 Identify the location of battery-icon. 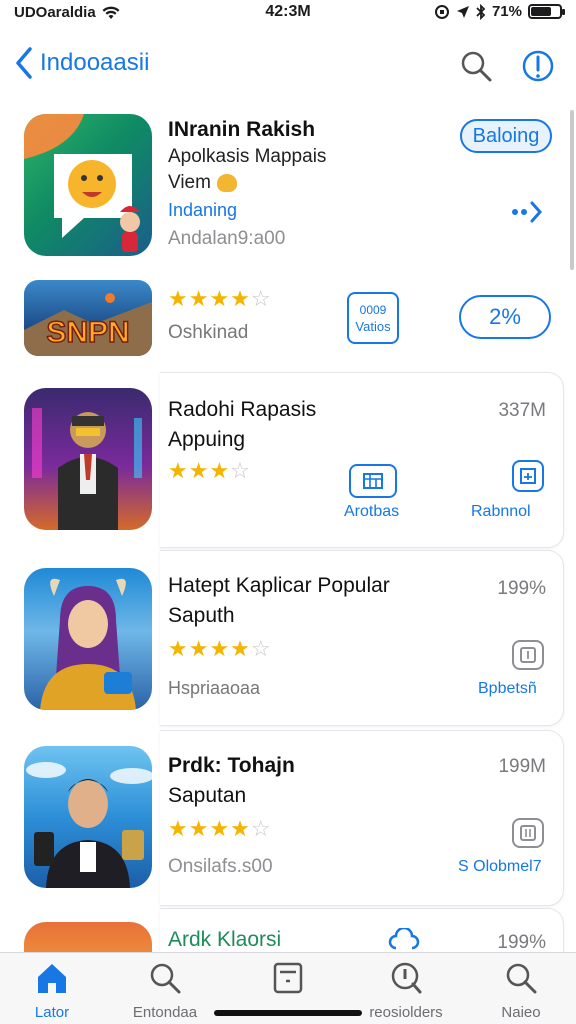
(546, 11).